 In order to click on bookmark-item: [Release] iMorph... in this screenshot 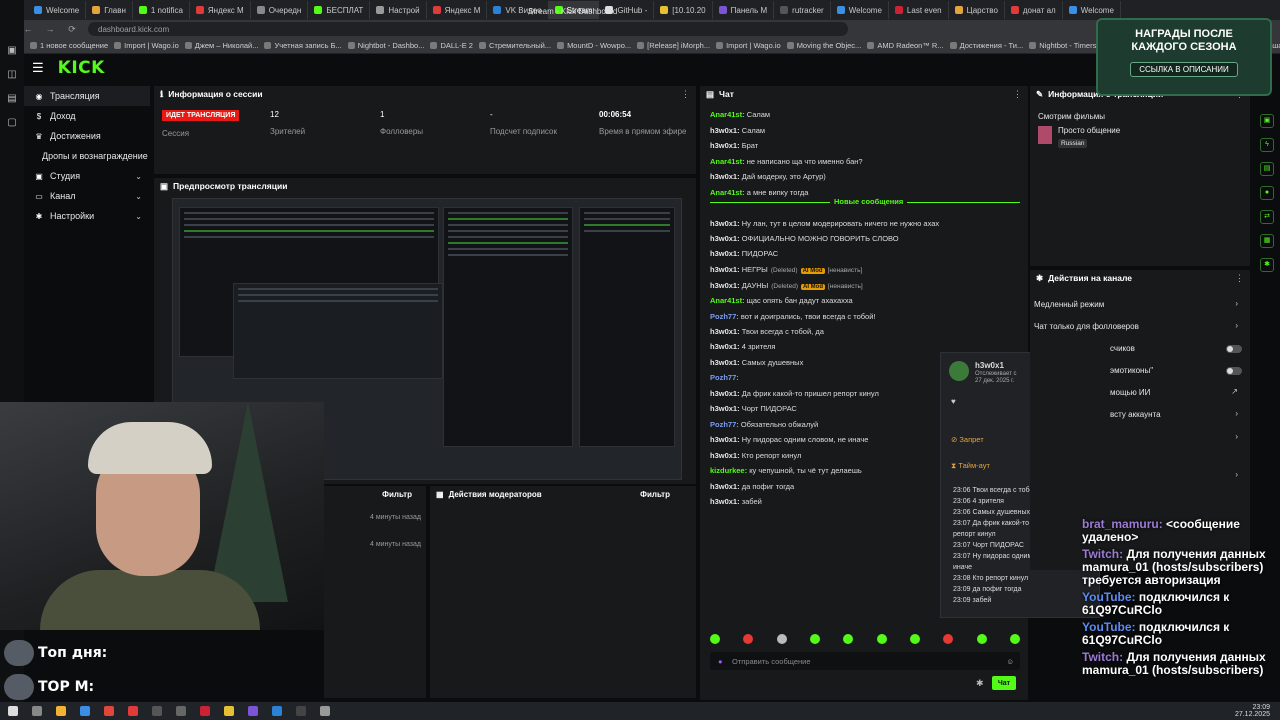, I will do `click(673, 45)`.